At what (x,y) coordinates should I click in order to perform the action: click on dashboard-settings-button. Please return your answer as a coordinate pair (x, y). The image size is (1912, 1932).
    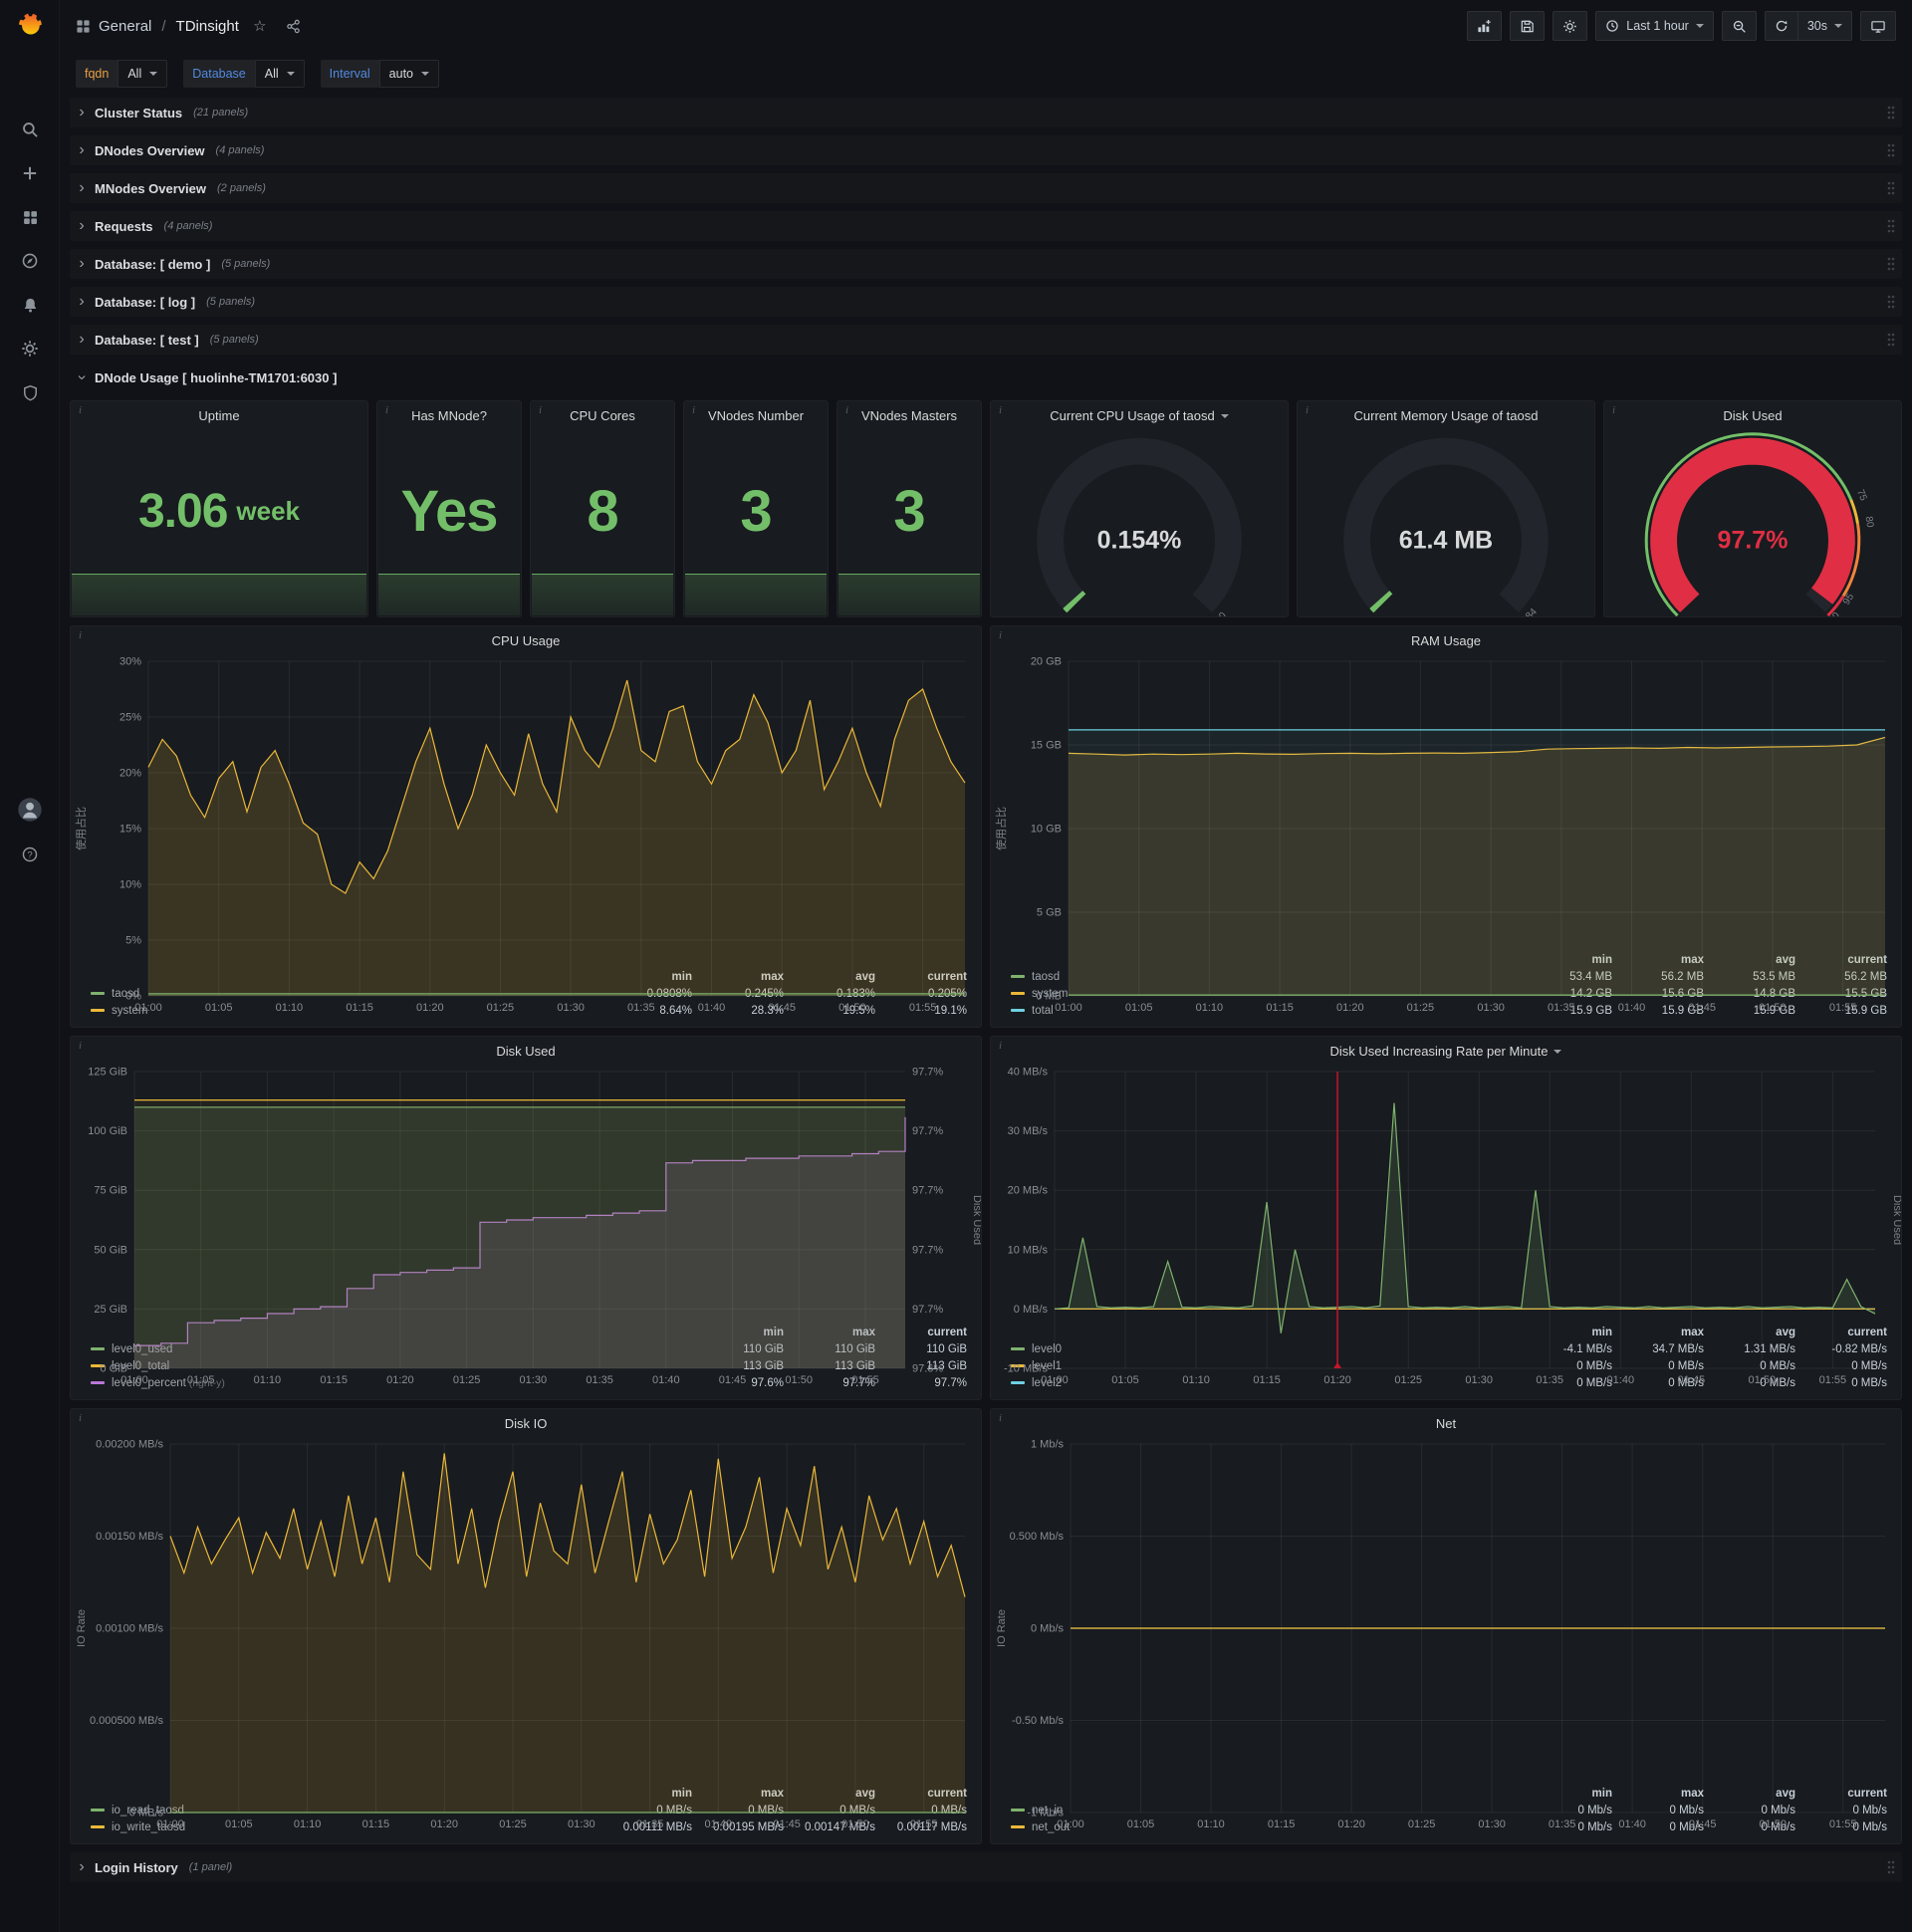
    Looking at the image, I should click on (1570, 26).